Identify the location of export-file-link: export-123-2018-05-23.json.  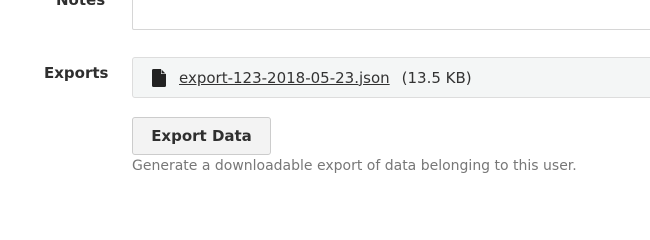
(284, 78).